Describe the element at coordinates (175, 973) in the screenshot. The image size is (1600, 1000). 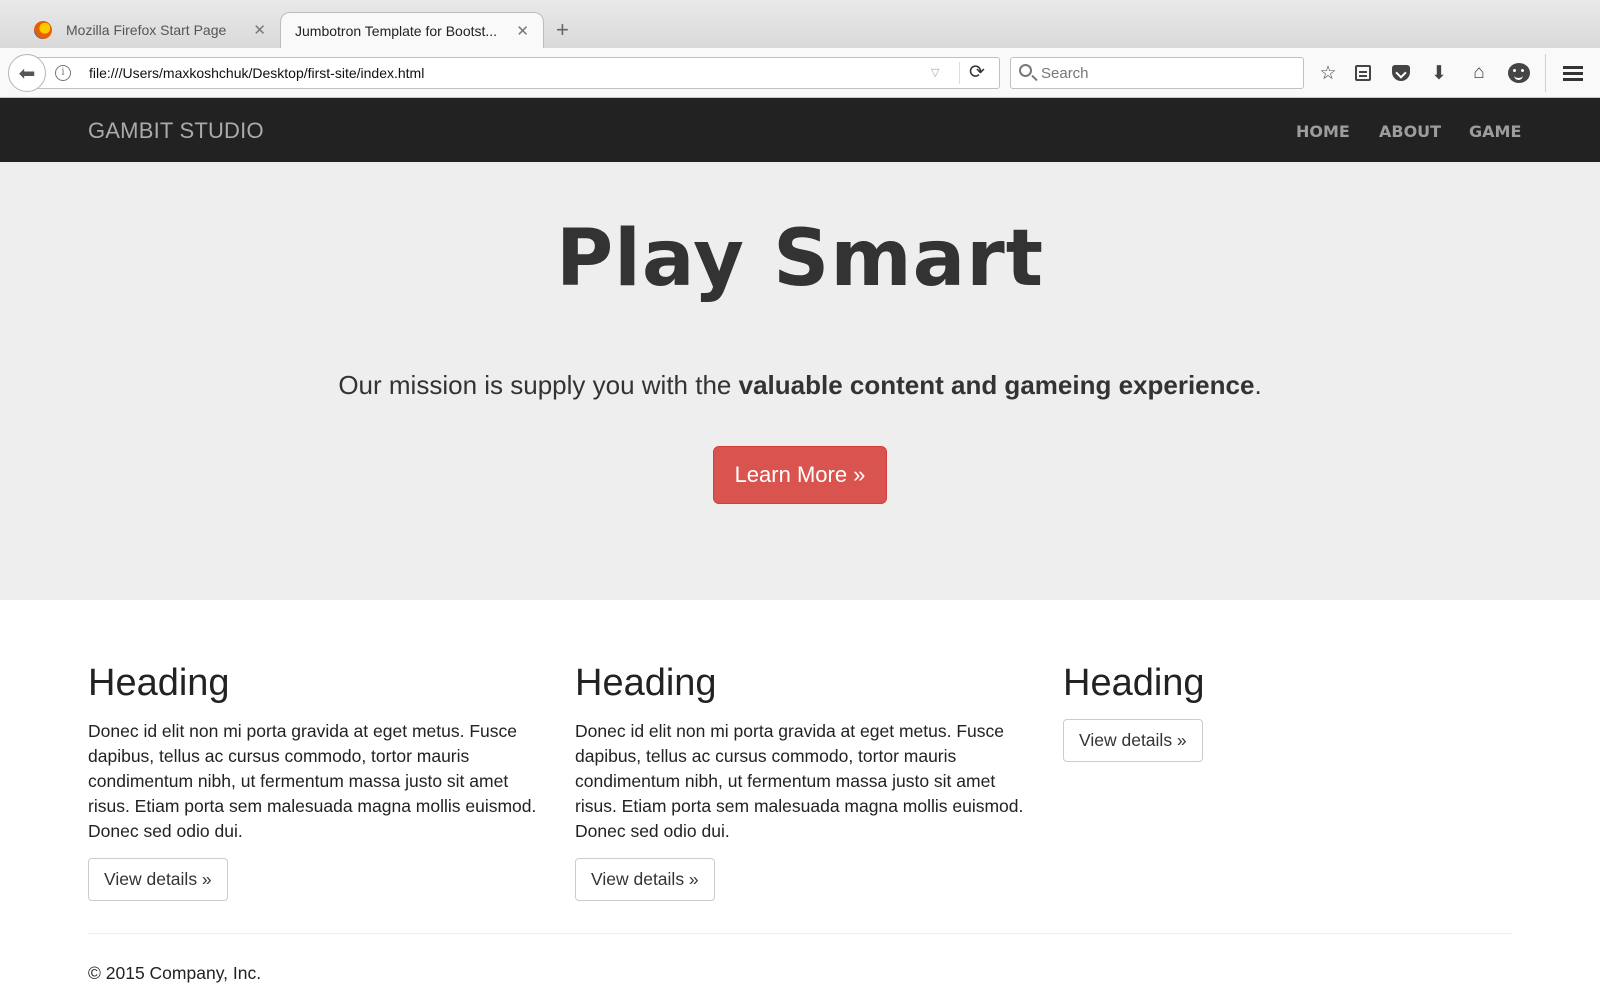
I see `footer-copyright: © 2015 Company, Inc.` at that location.